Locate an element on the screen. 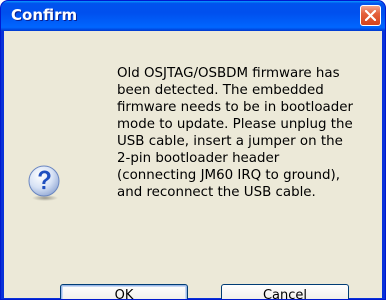 The image size is (386, 300). title-bar: Confirm is located at coordinates (193, 16).